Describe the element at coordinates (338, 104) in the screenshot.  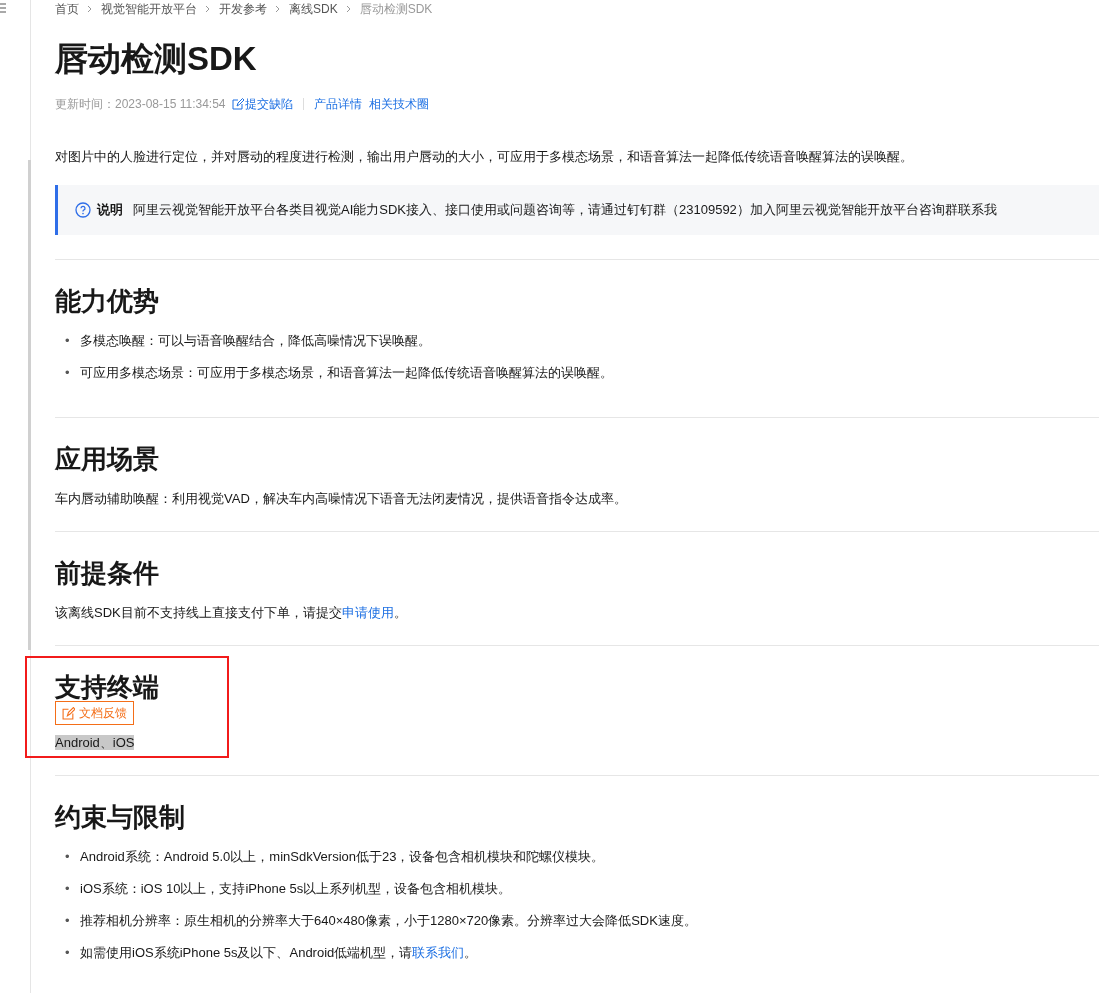
I see `header-link: 产品详情` at that location.